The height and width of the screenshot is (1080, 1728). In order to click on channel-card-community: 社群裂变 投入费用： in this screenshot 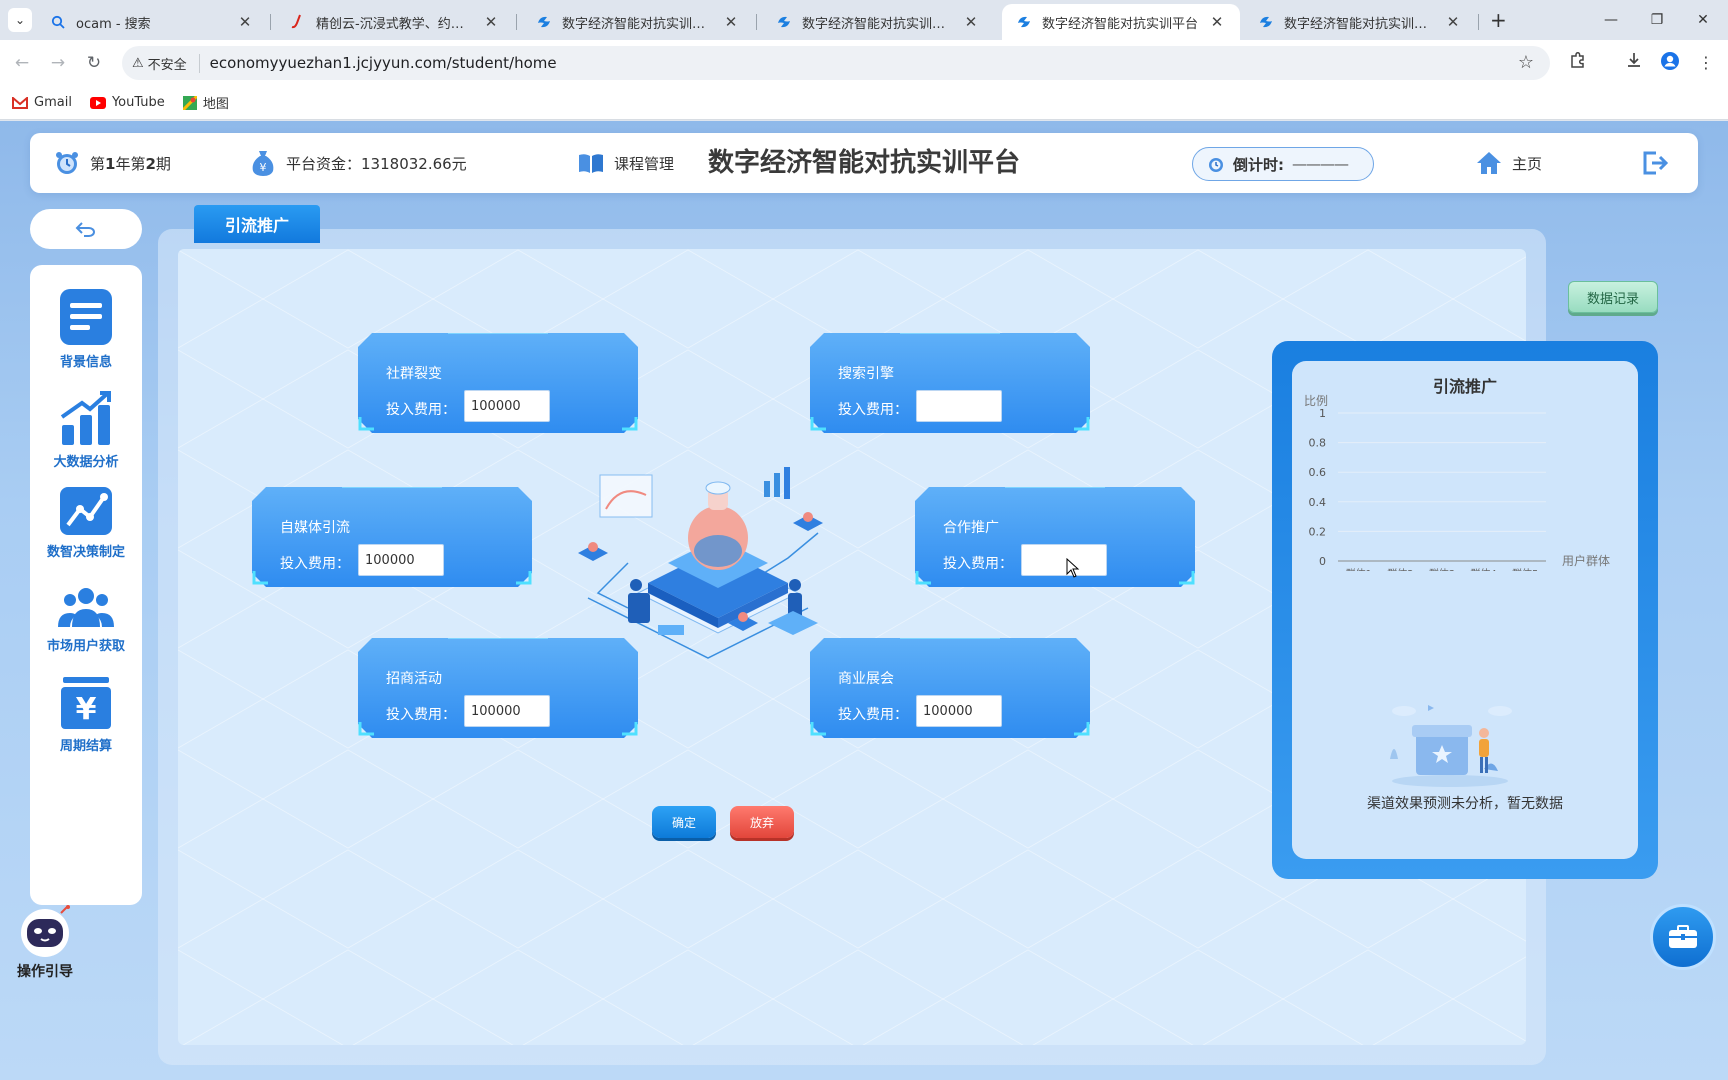, I will do `click(498, 383)`.